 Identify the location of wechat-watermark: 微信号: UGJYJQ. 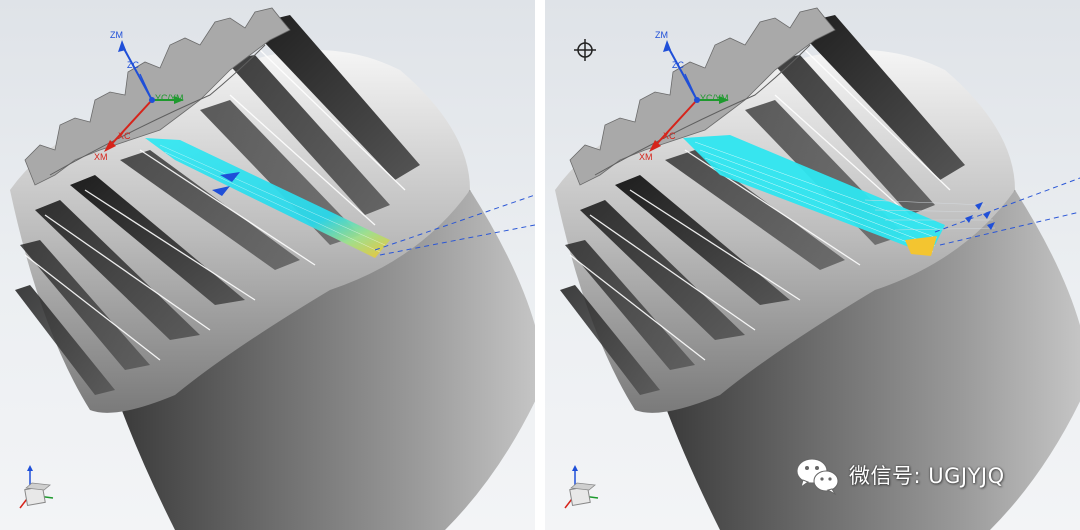
(900, 475).